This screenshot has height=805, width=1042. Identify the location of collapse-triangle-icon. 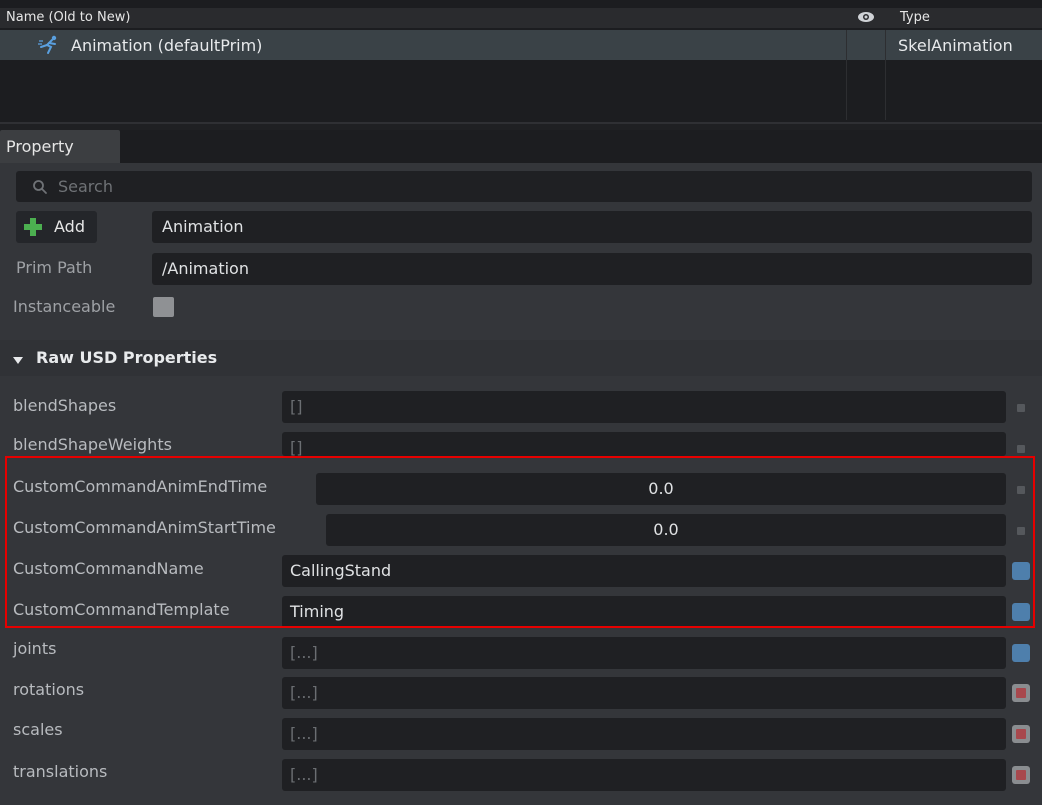
(18, 357).